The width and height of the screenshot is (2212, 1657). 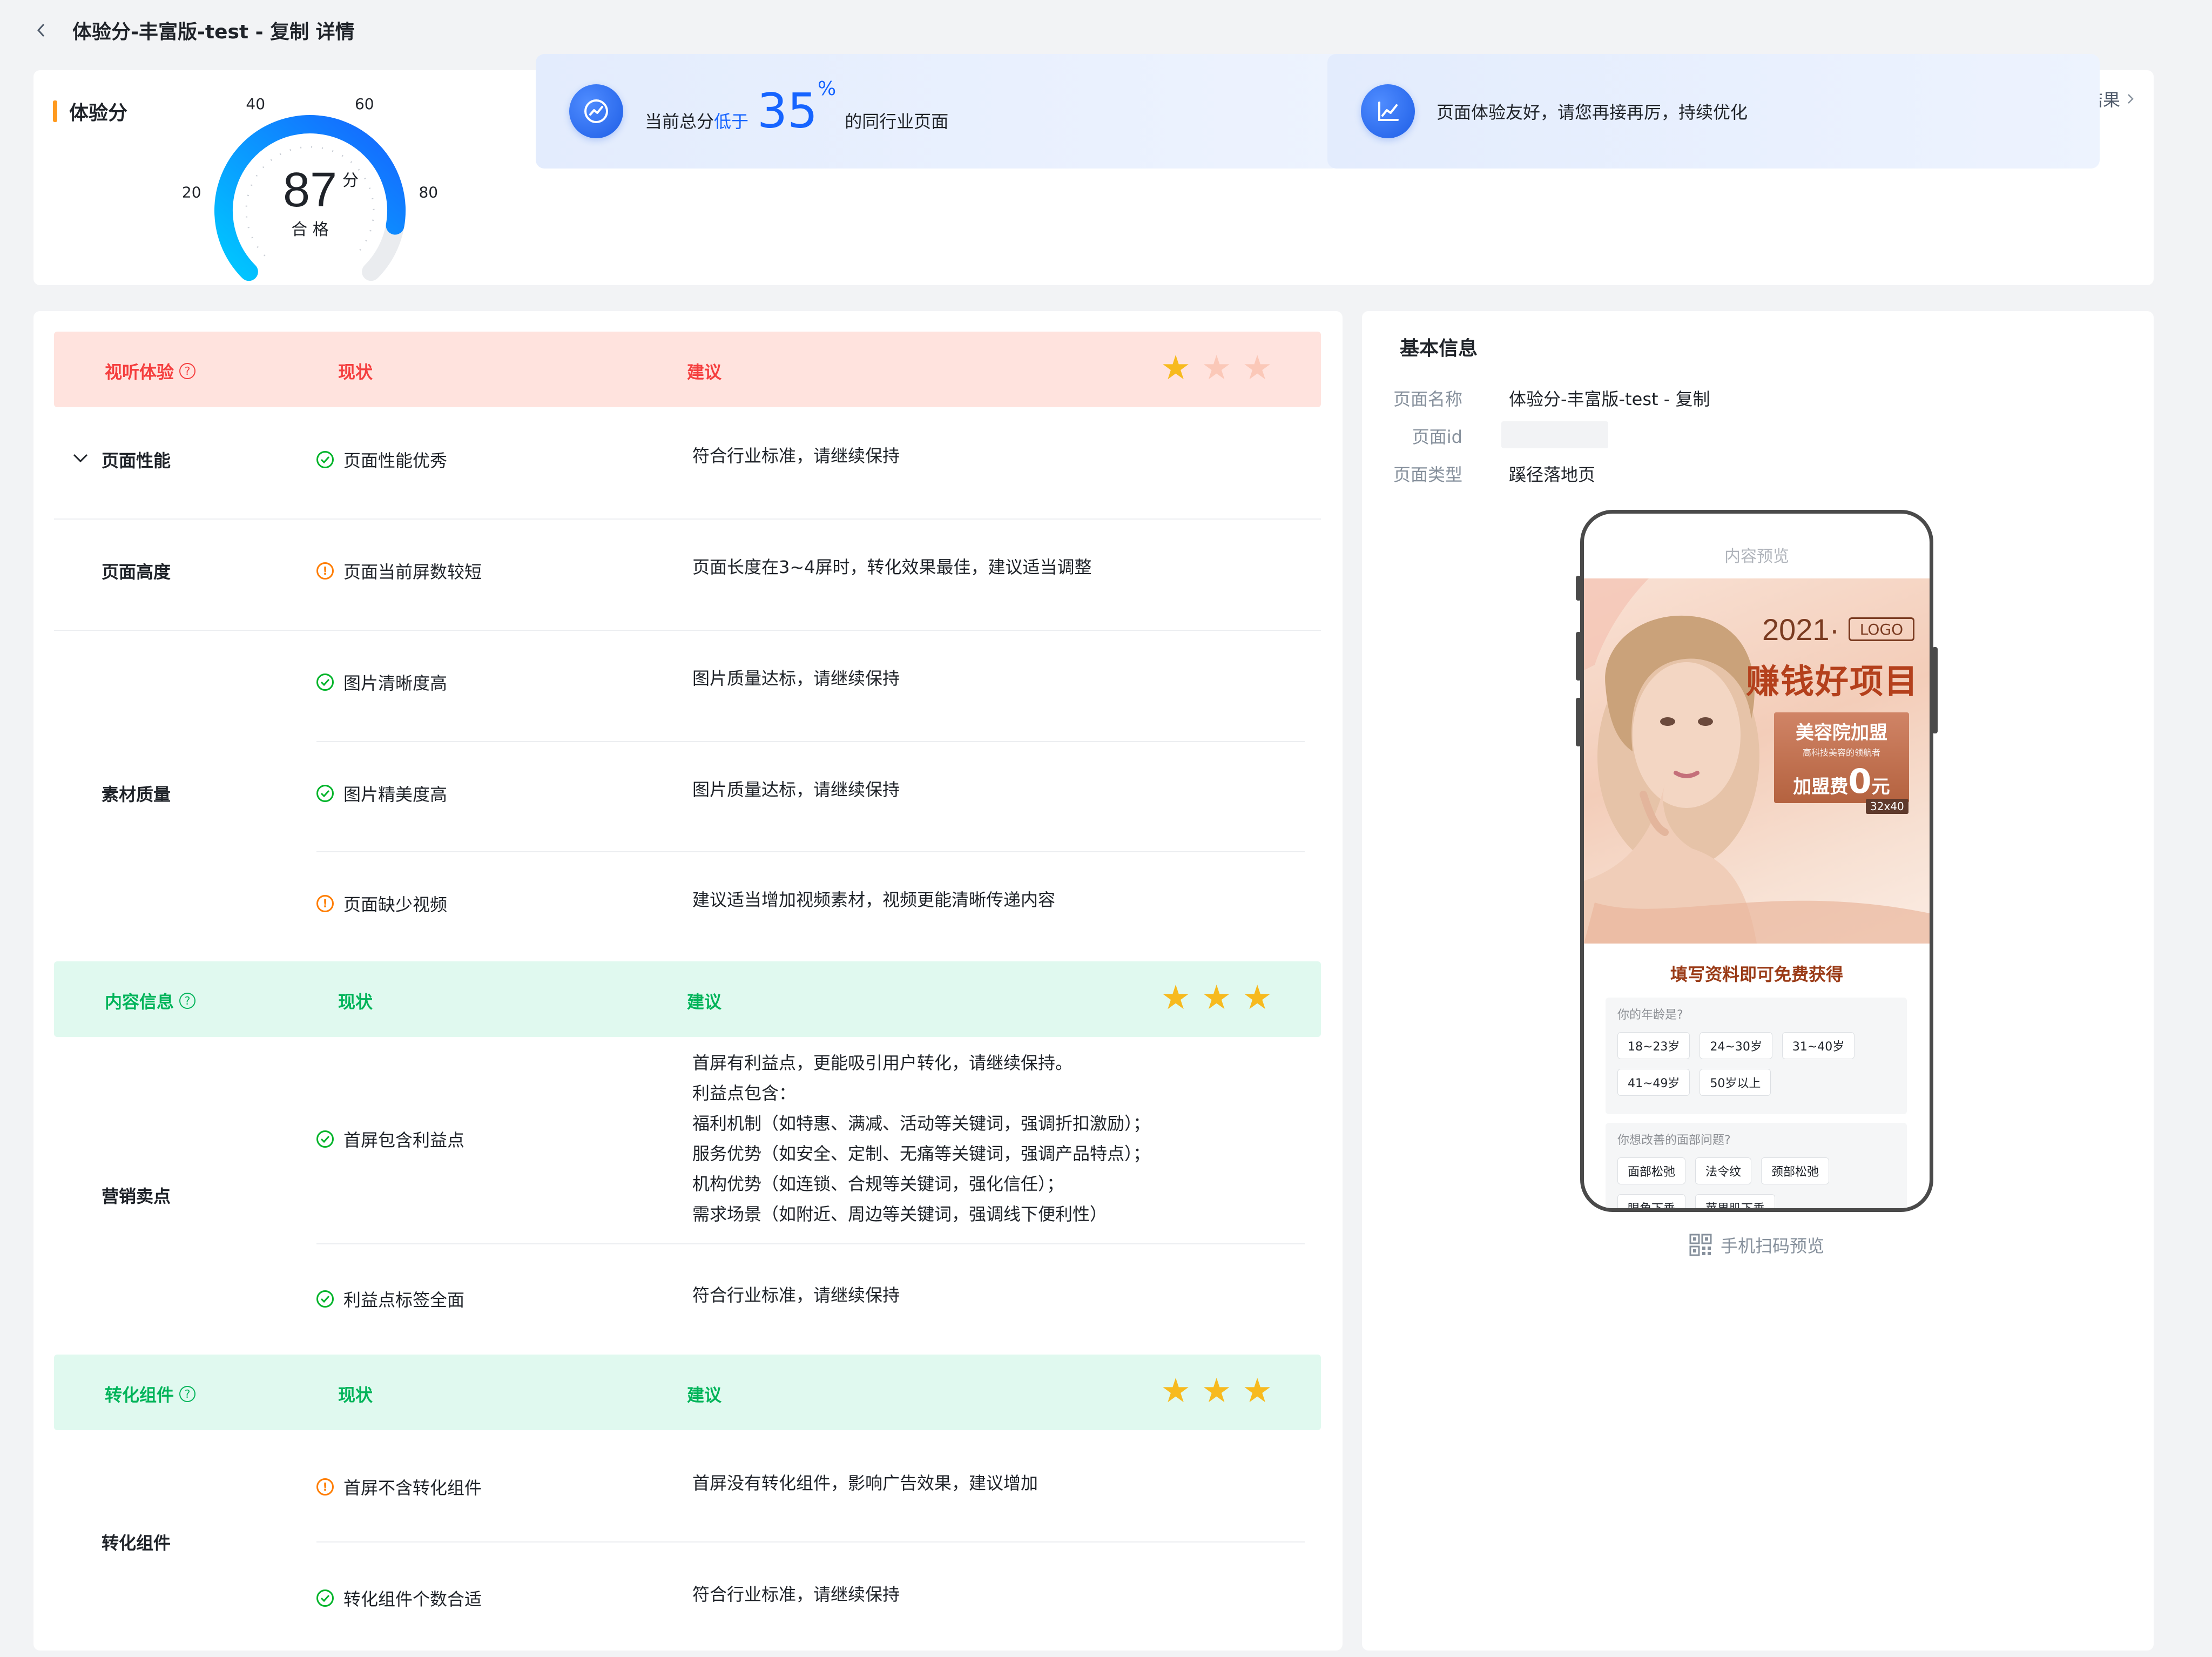 What do you see at coordinates (139, 1002) in the screenshot?
I see `section-title-text: 内容信息` at bounding box center [139, 1002].